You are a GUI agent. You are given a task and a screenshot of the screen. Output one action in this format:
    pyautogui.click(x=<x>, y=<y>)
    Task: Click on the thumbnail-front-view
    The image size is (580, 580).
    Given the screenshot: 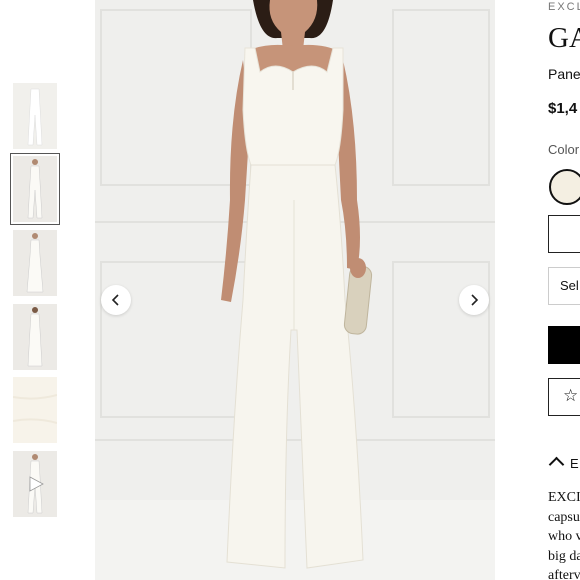 What is the action you would take?
    pyautogui.click(x=35, y=116)
    